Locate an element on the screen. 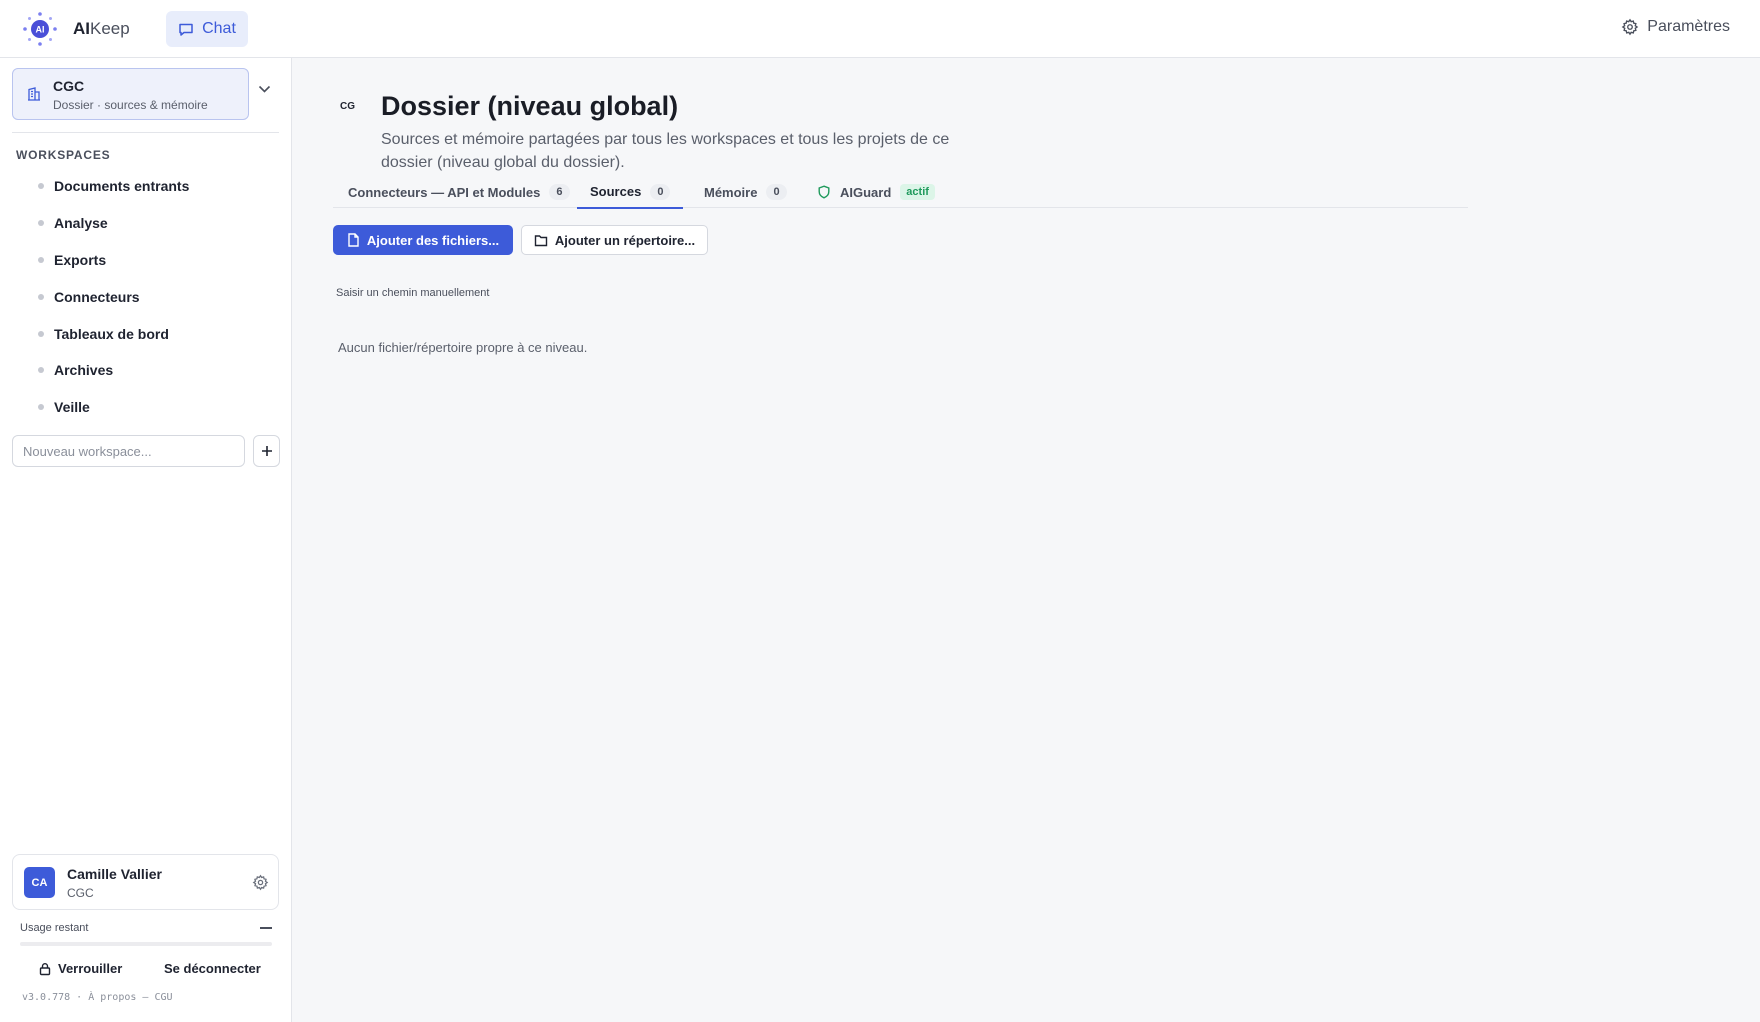 Image resolution: width=1760 pixels, height=1022 pixels. tab-aiguard: AIGuard actif is located at coordinates (876, 192).